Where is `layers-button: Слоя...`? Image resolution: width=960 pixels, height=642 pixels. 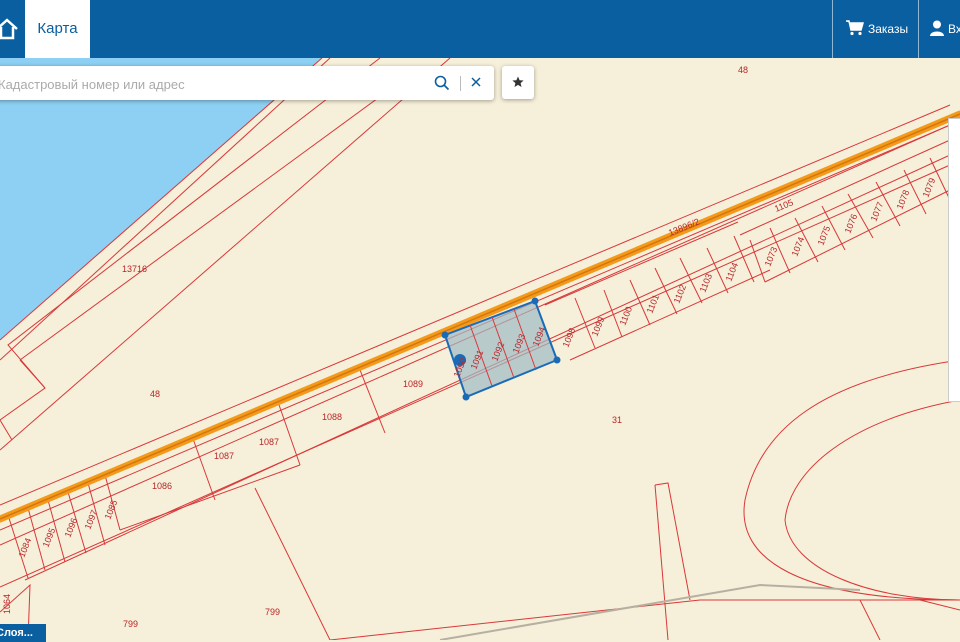 layers-button: Слоя... is located at coordinates (23, 633).